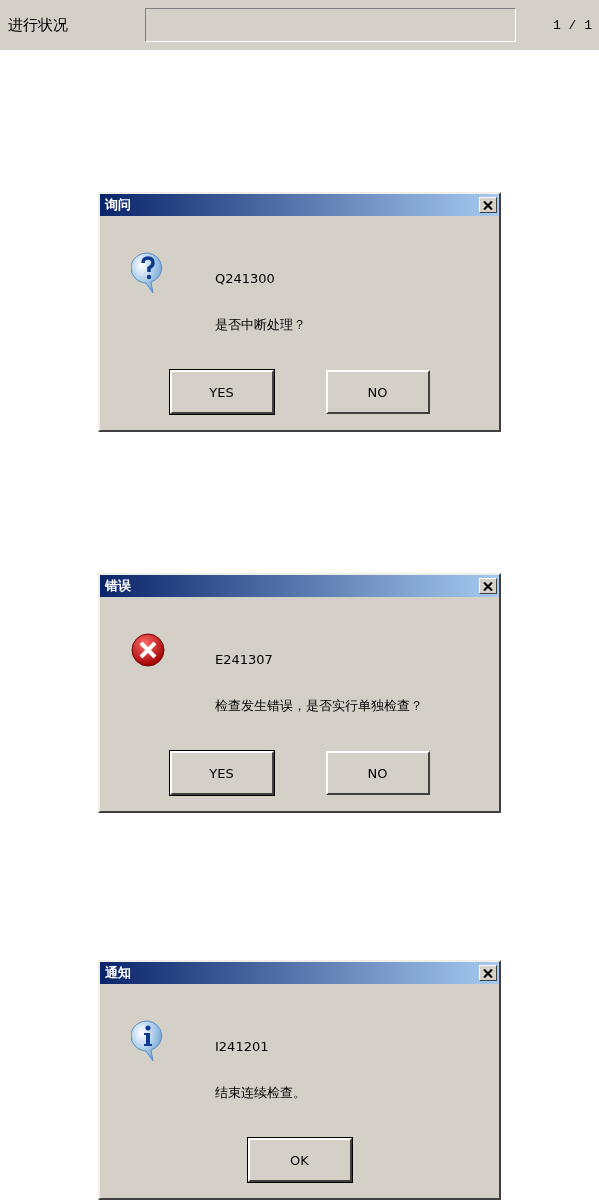 This screenshot has width=599, height=1200. Describe the element at coordinates (118, 586) in the screenshot. I see `dialog-title: 错误` at that location.